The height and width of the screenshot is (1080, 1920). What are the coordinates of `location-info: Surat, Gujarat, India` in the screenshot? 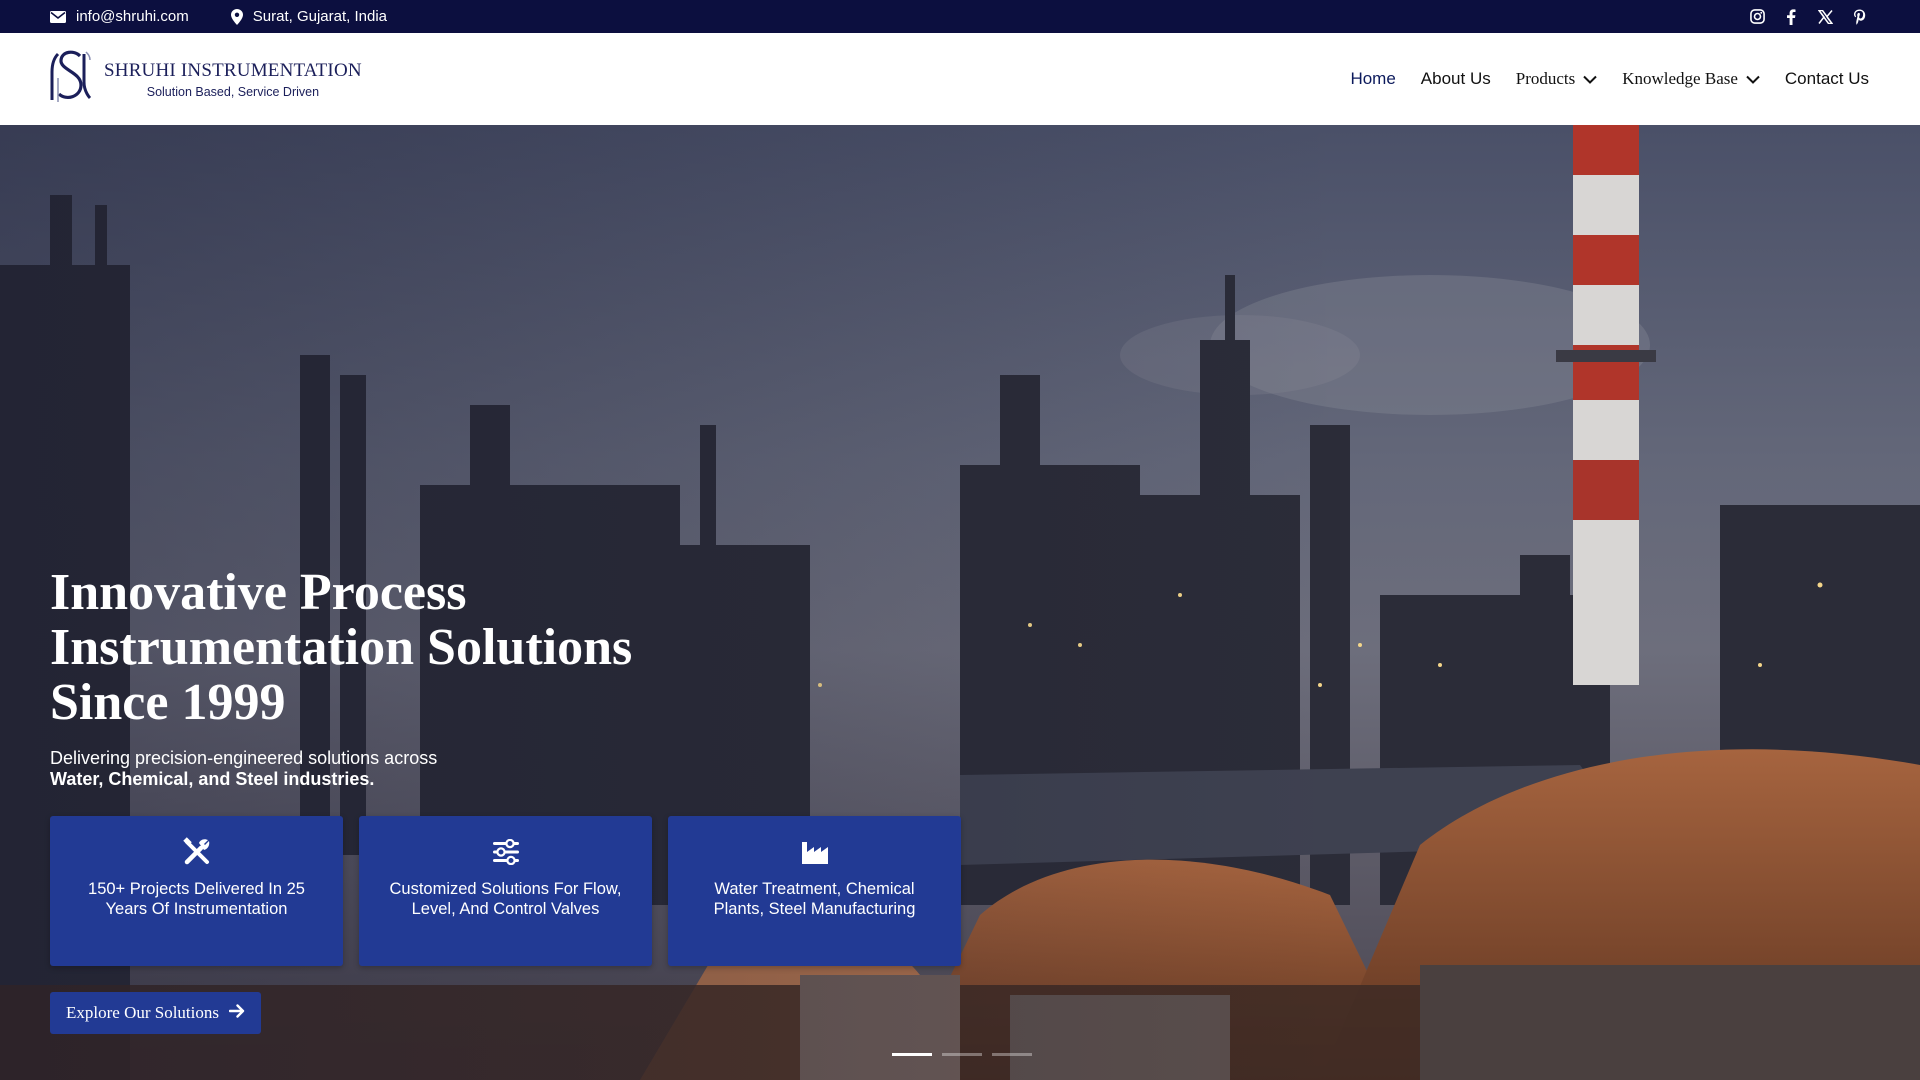 It's located at (309, 16).